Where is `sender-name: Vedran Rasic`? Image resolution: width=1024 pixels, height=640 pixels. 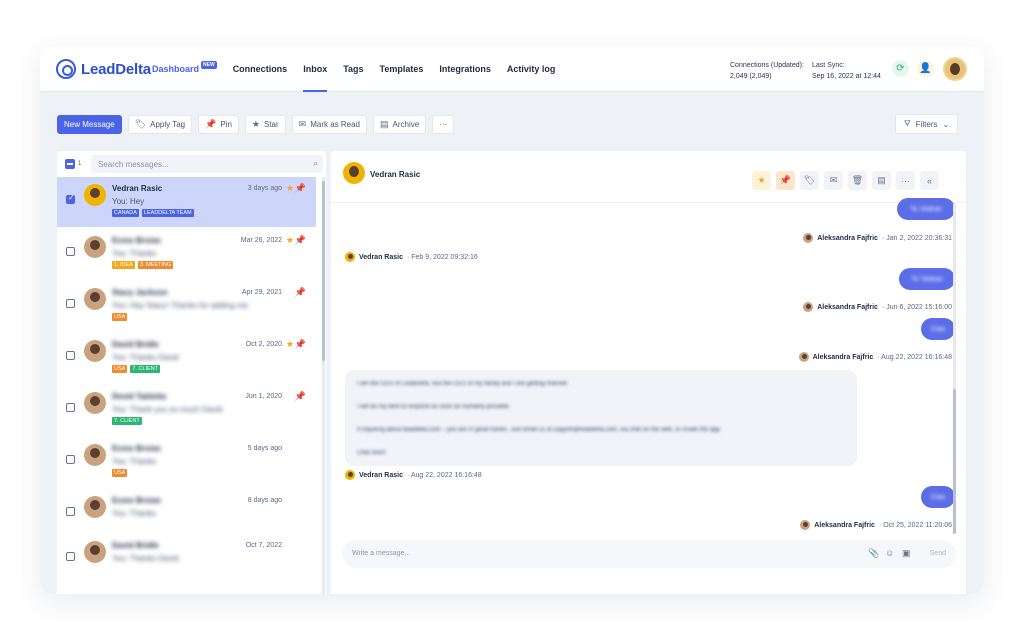
sender-name: Vedran Rasic is located at coordinates (381, 257).